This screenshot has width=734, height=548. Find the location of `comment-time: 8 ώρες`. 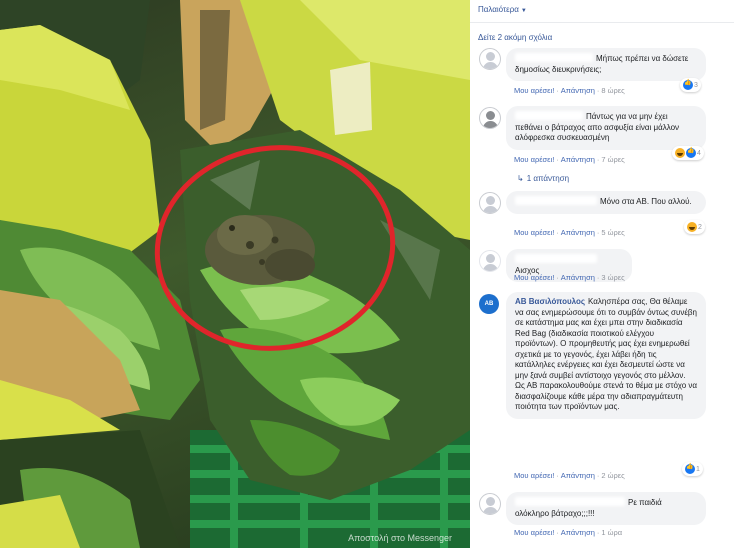

comment-time: 8 ώρες is located at coordinates (612, 90).